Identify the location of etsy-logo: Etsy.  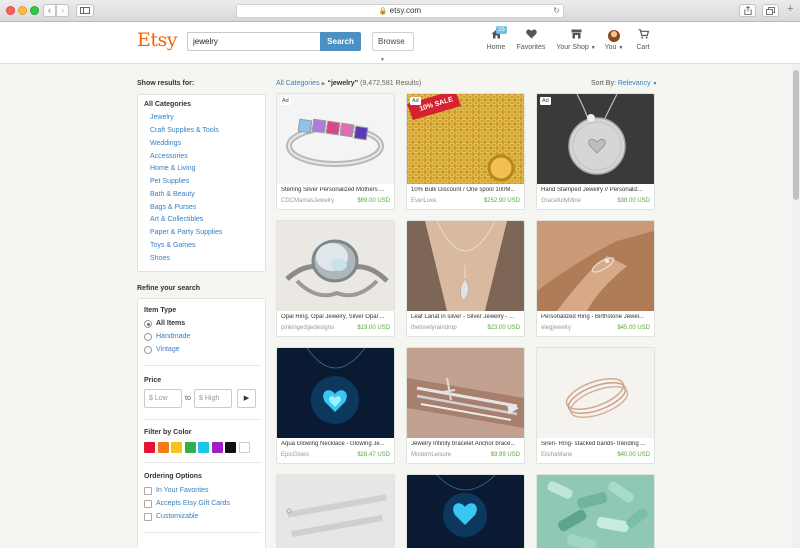
(157, 40).